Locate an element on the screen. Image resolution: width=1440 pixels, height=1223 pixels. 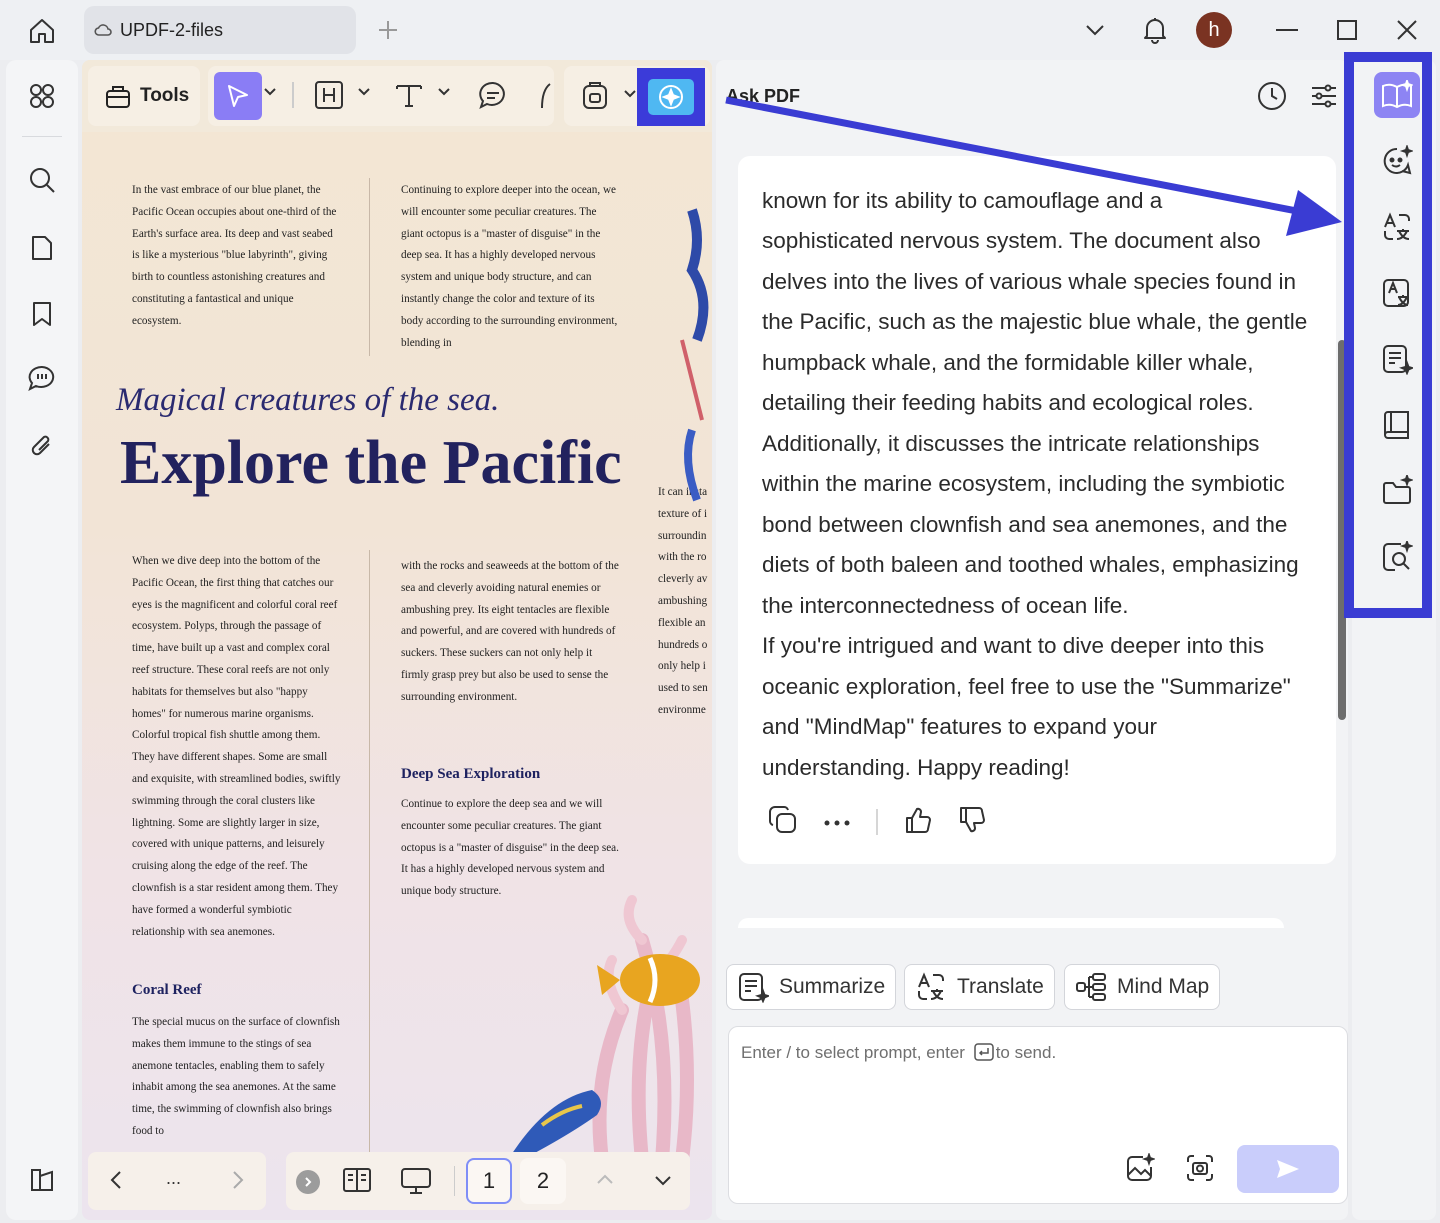
text-tool-button is located at coordinates (409, 95).